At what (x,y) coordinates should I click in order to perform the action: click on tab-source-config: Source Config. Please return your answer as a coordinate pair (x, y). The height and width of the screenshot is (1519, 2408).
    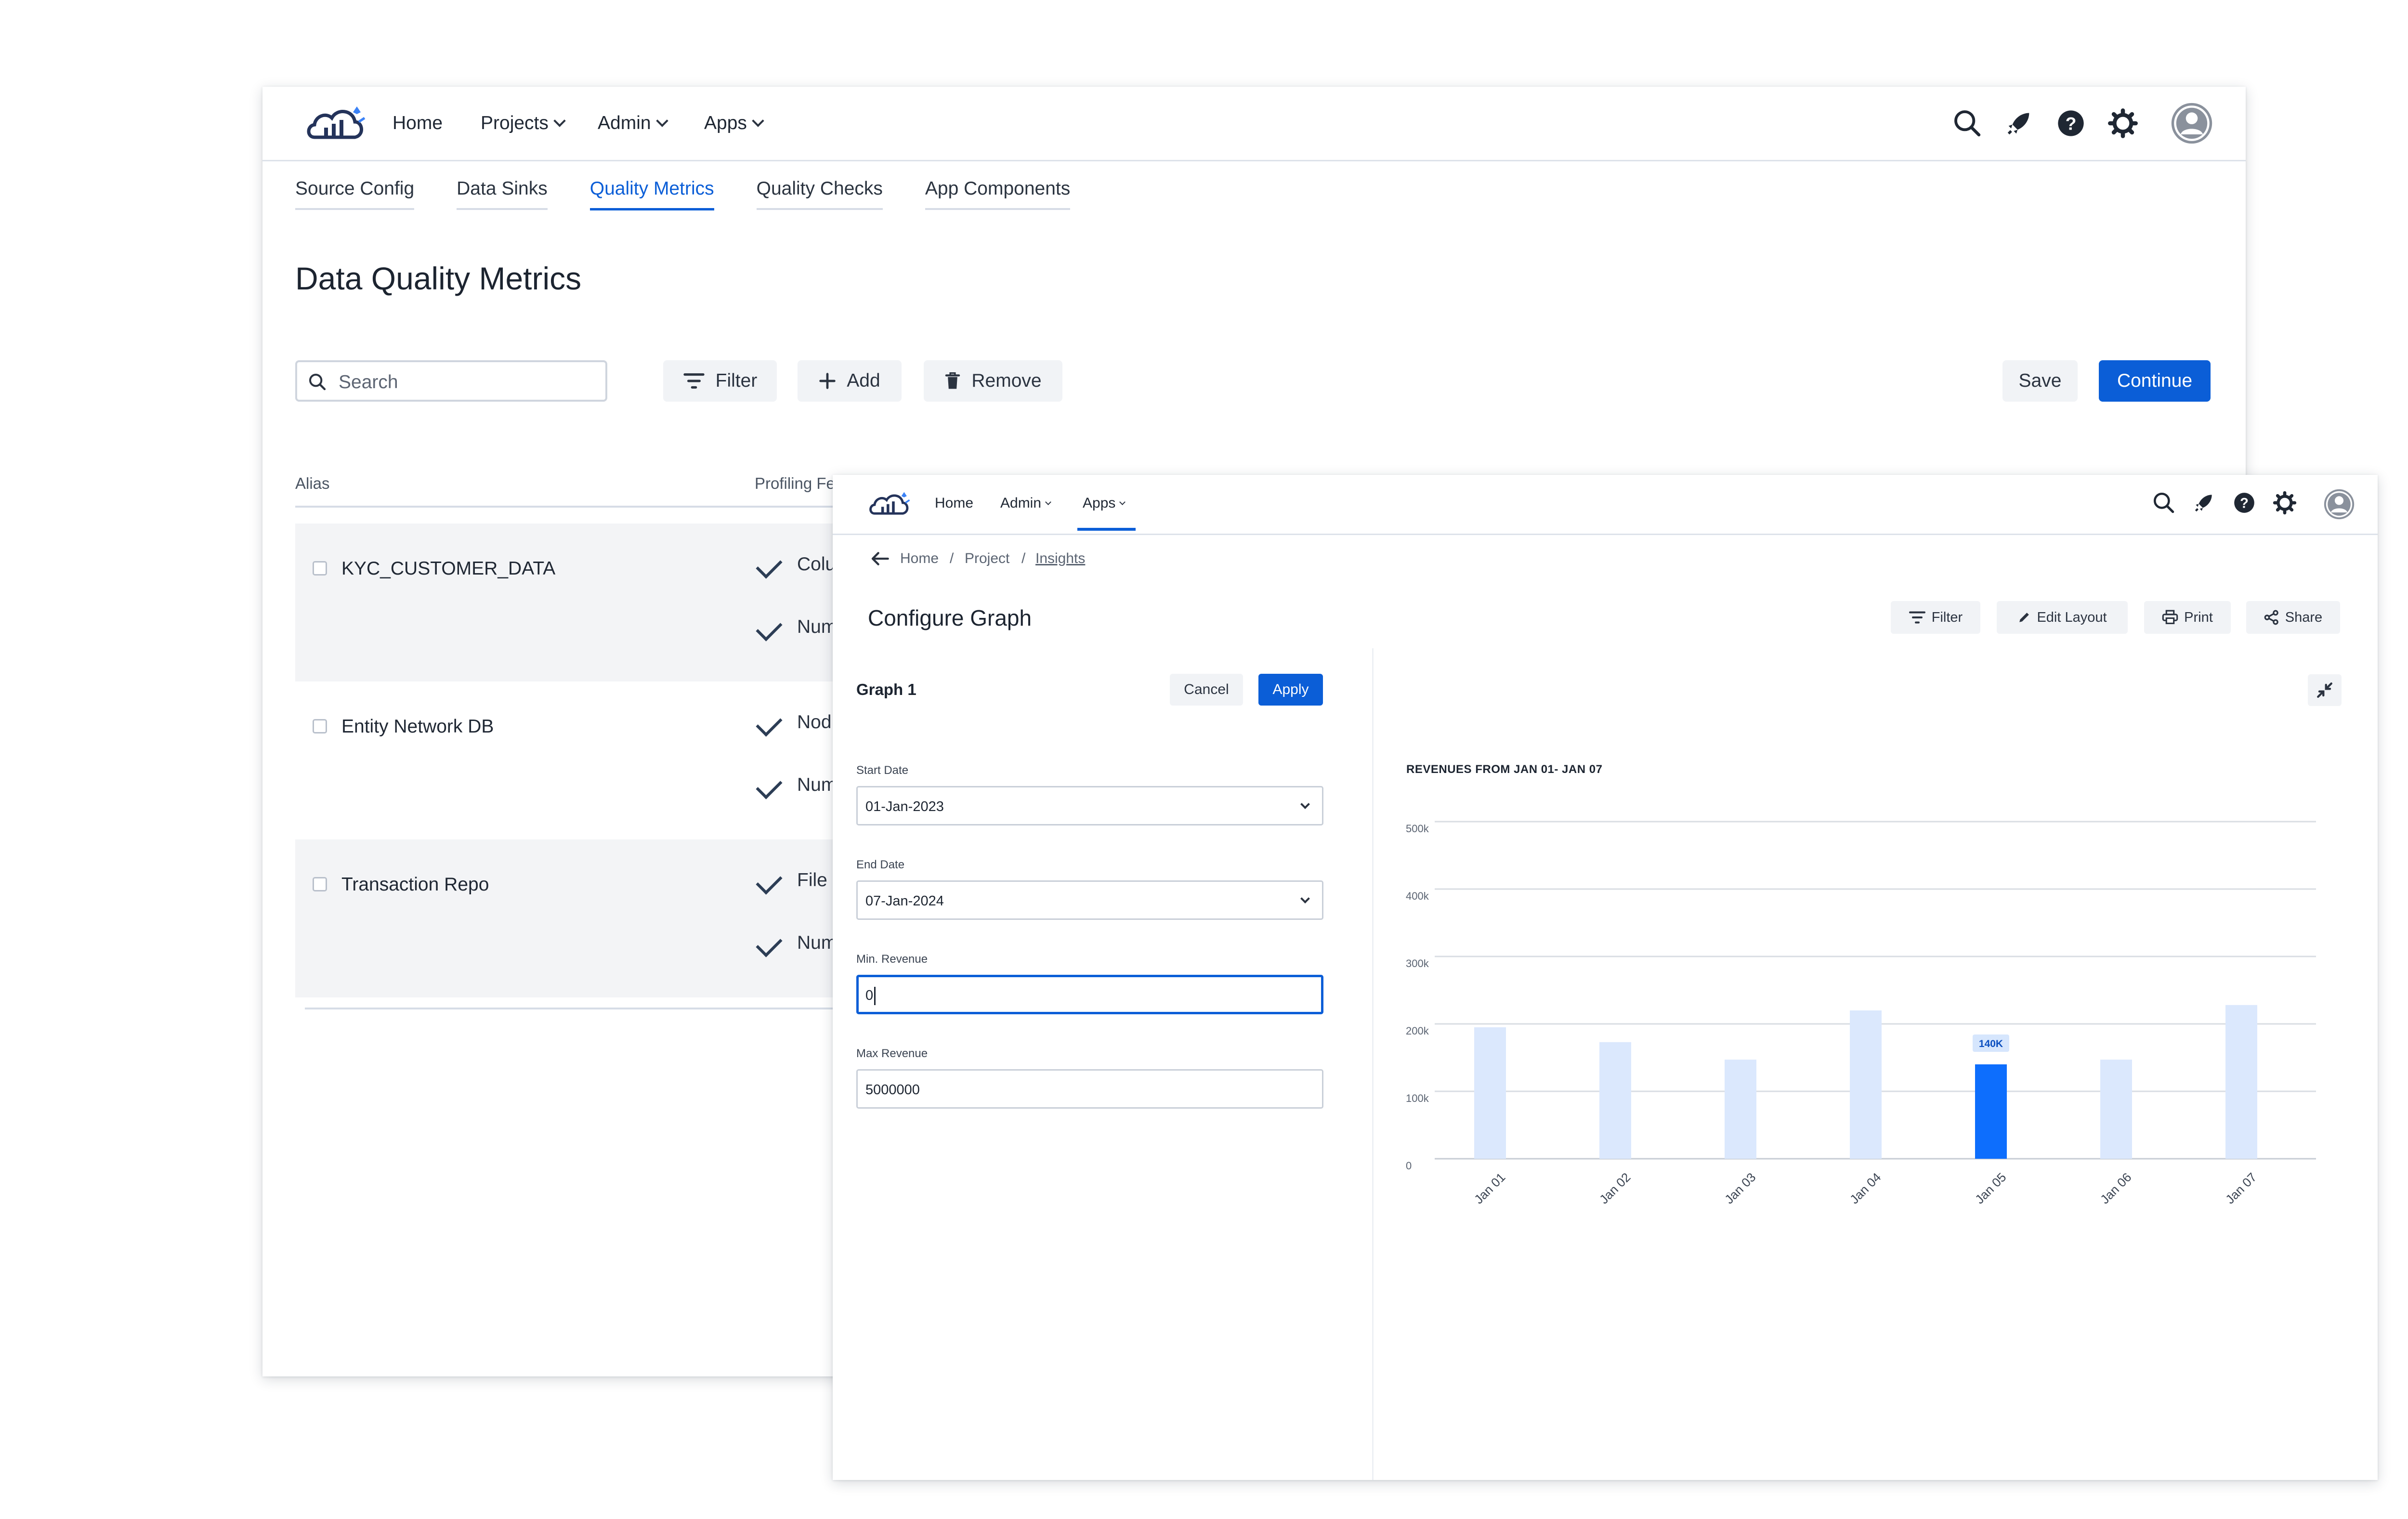
    Looking at the image, I should click on (355, 194).